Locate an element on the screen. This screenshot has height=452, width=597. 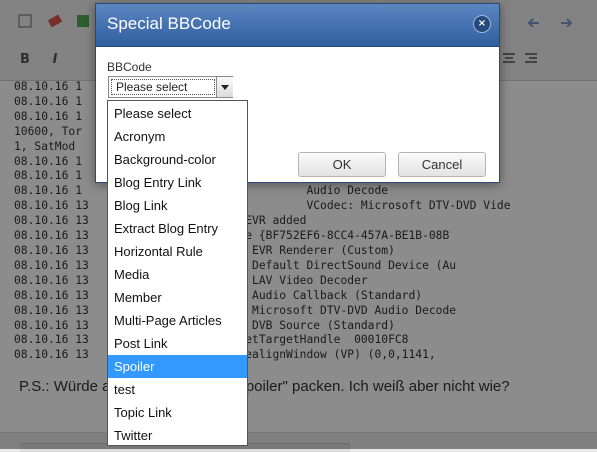
dropdown-option: Spoiler is located at coordinates (177, 366).